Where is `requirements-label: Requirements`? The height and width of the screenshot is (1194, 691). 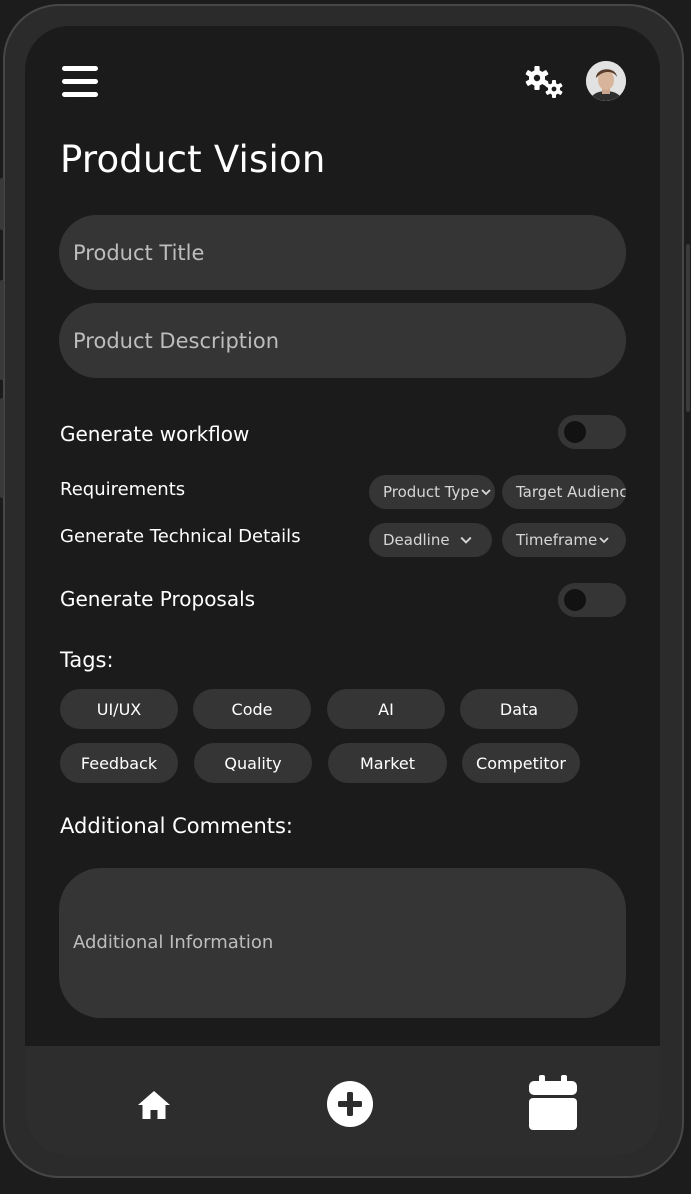
requirements-label: Requirements is located at coordinates (123, 489).